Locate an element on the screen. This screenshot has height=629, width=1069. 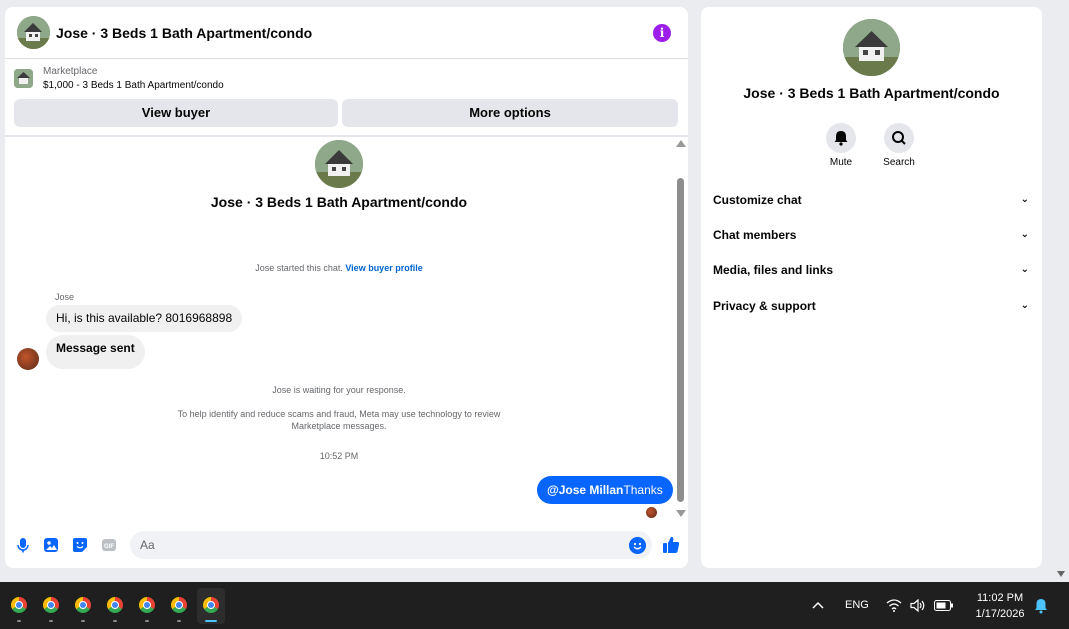
chat-header: Jose · 3 Beds 1 Bath Apartment/condo i is located at coordinates (346, 33).